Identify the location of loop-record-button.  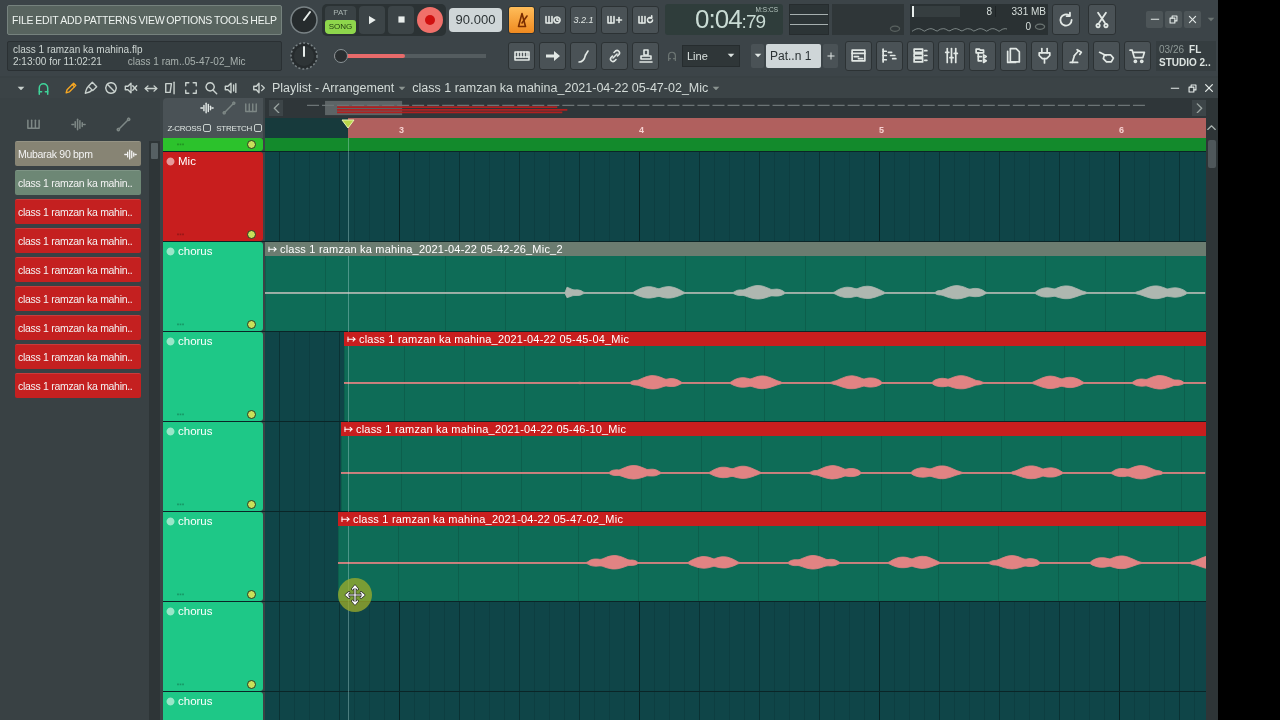
(645, 19).